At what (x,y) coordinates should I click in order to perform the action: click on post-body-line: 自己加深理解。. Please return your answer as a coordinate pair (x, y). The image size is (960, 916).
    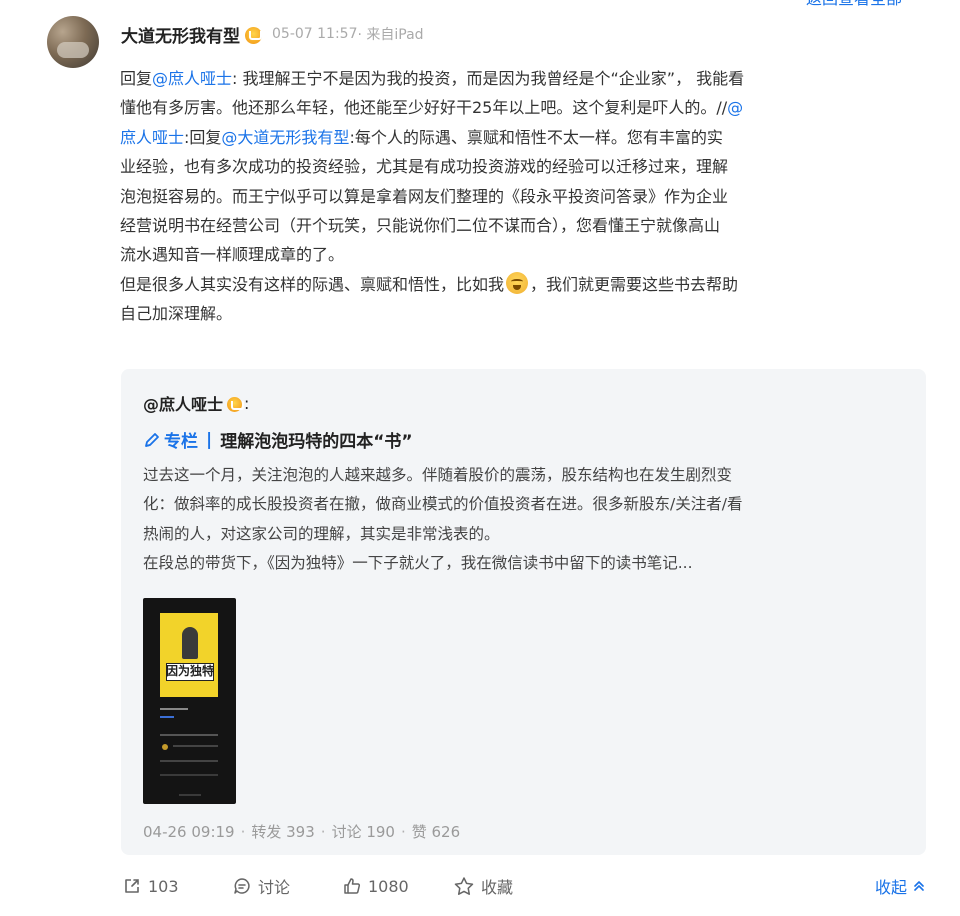
    Looking at the image, I should click on (526, 313).